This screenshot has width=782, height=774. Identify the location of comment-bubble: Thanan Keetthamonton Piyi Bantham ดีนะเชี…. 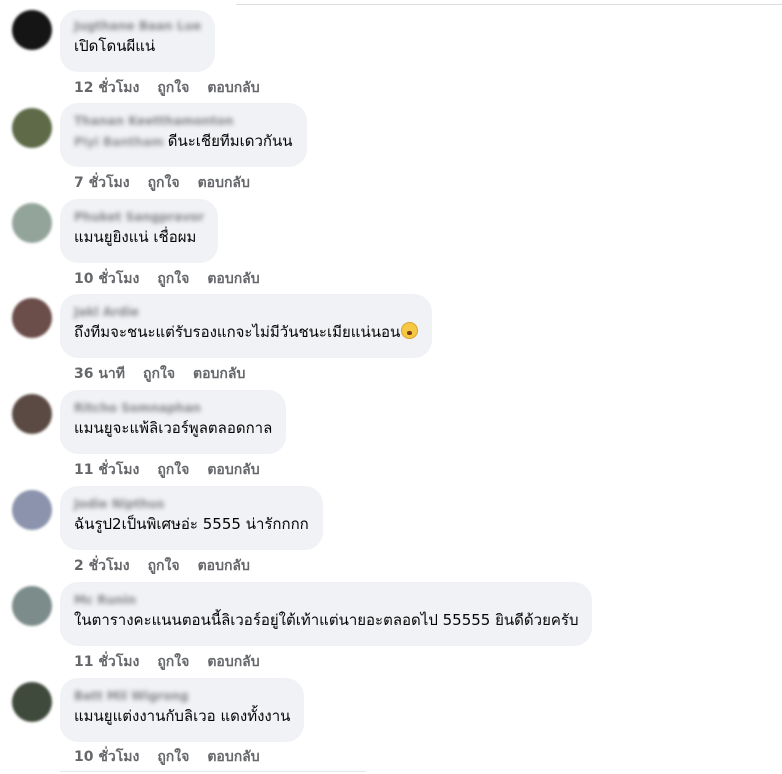
(183, 135).